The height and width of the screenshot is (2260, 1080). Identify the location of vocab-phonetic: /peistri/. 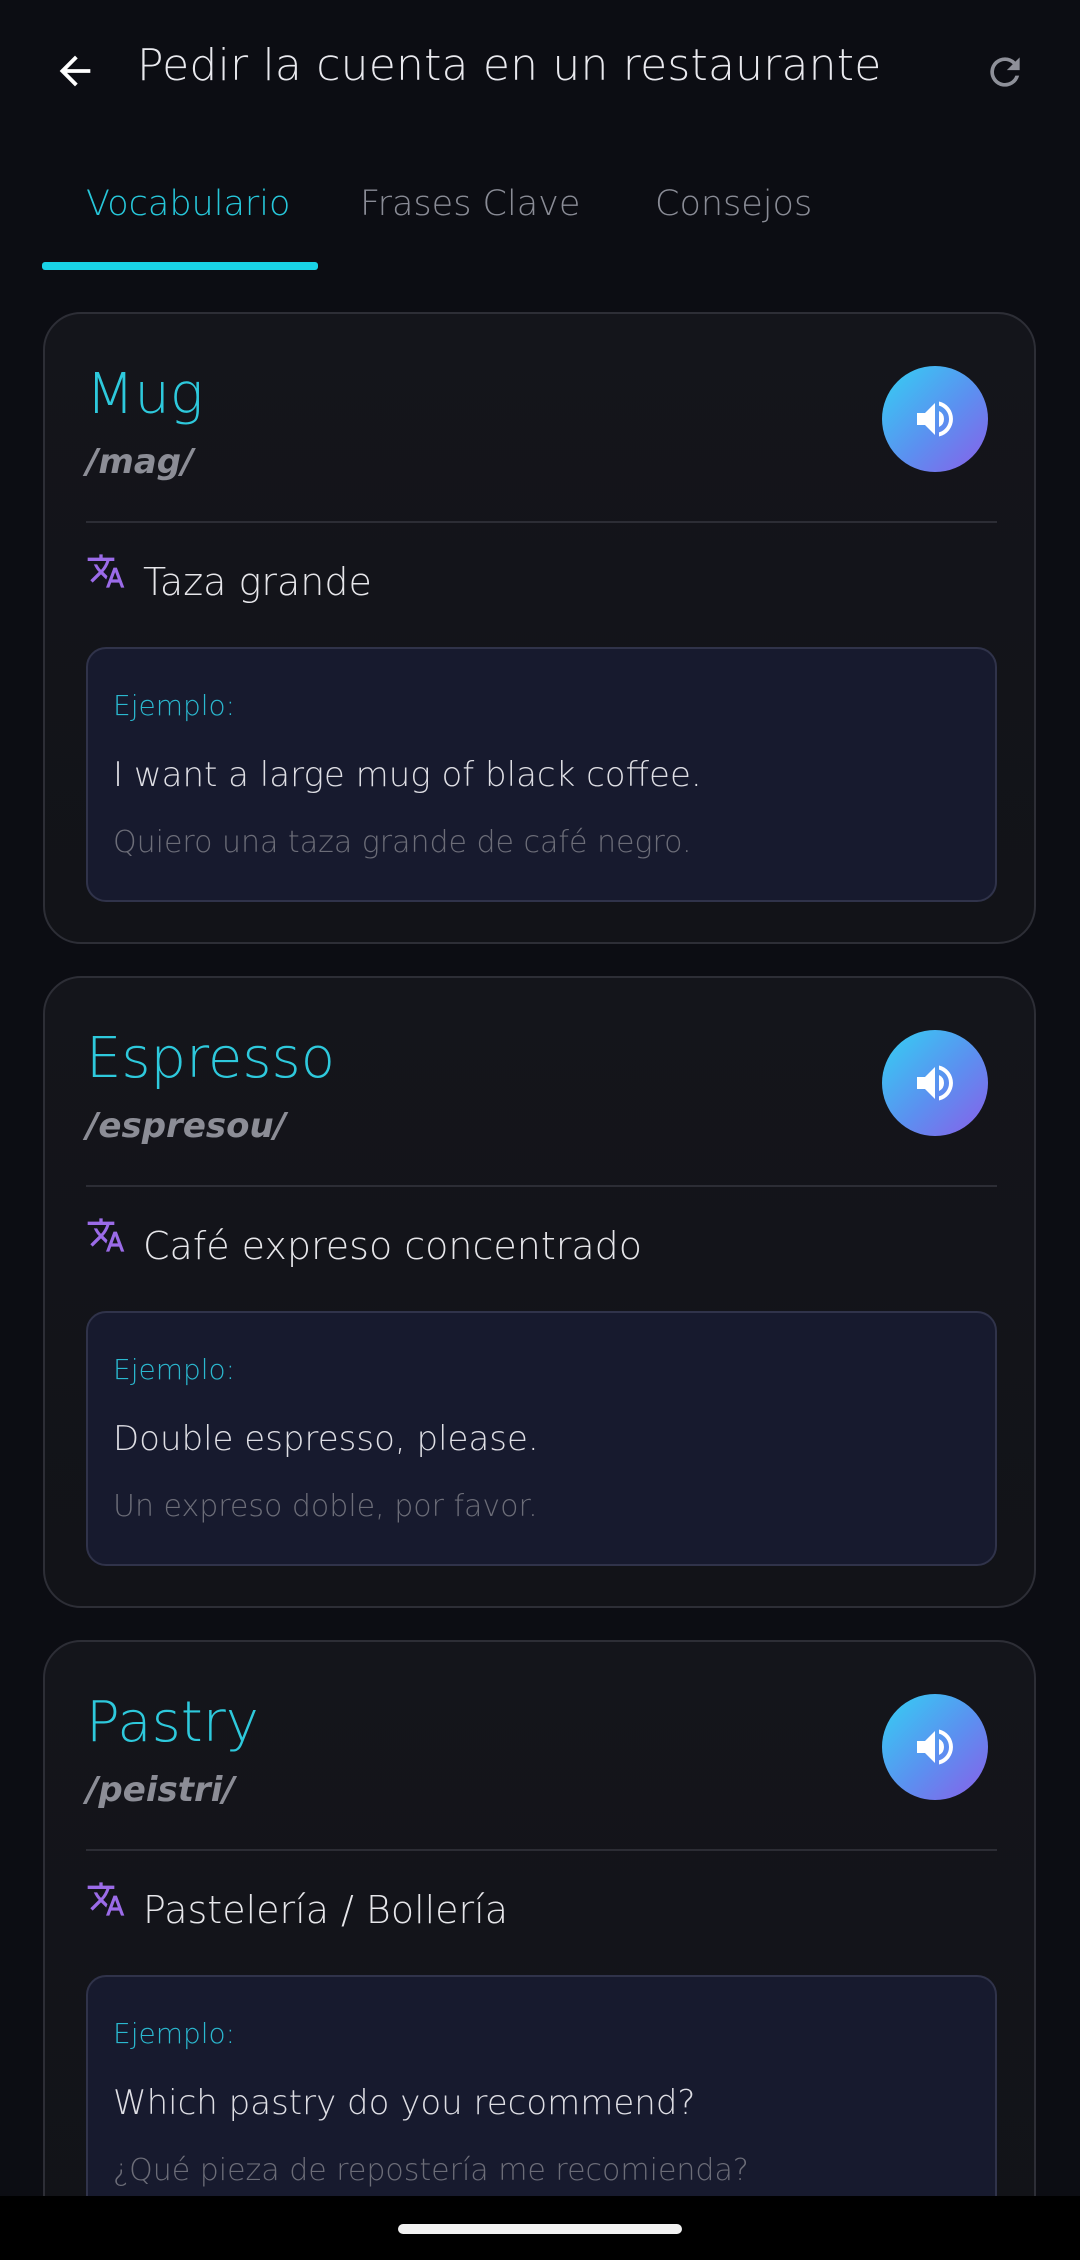
(160, 1790).